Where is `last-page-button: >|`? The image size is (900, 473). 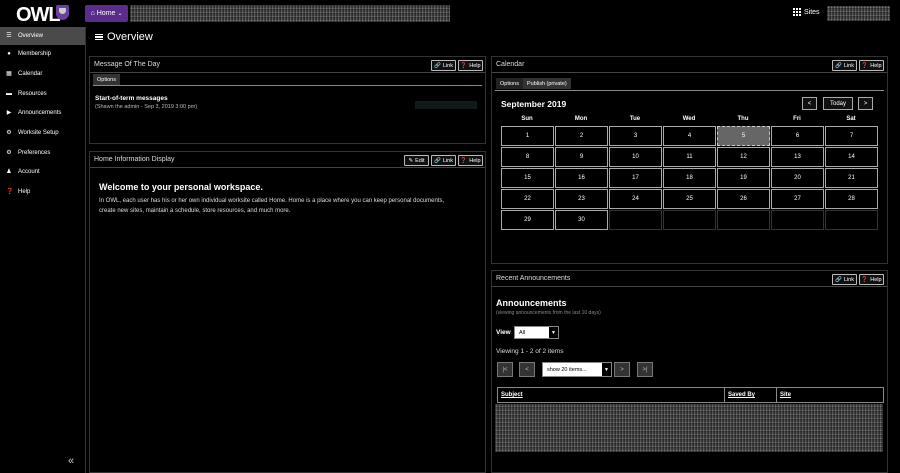 last-page-button: >| is located at coordinates (645, 369).